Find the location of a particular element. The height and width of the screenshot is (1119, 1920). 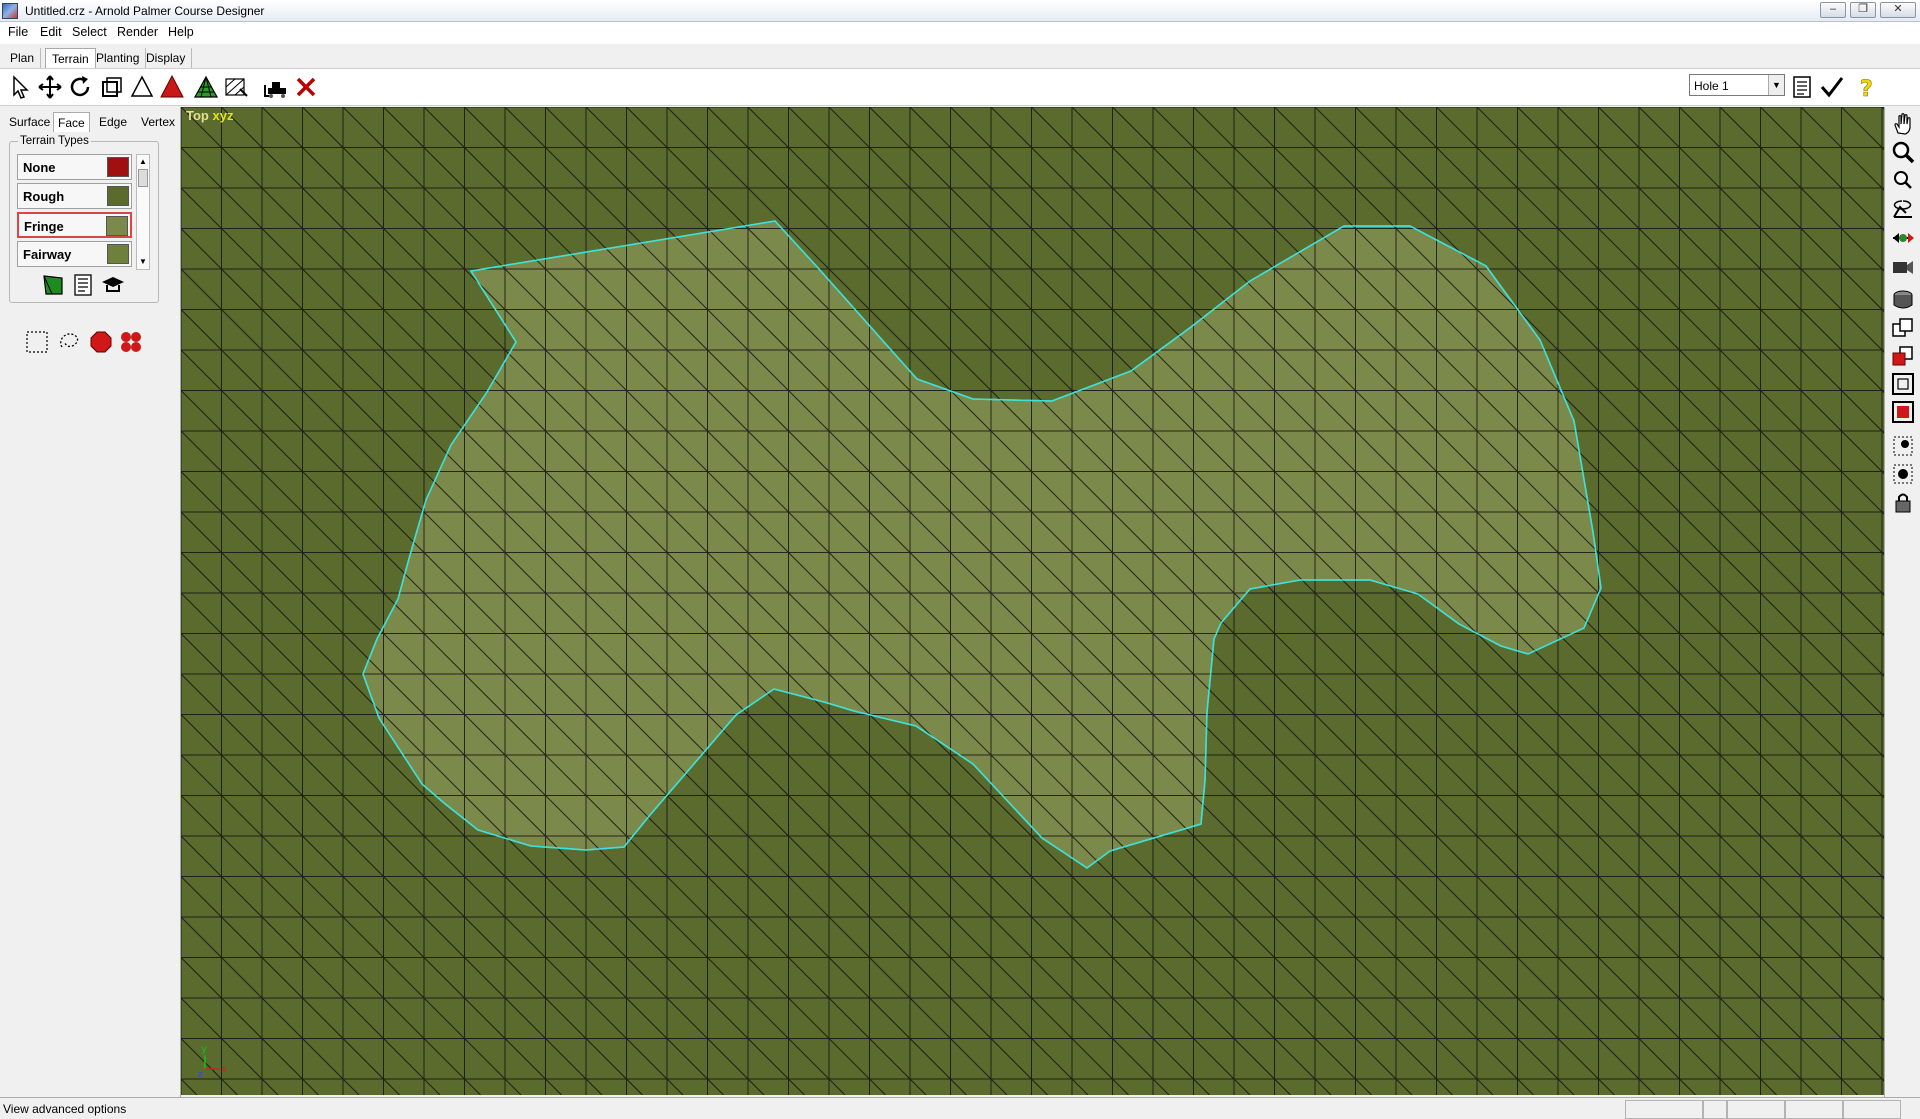

scroll-down-icon: ▼ is located at coordinates (143, 262).